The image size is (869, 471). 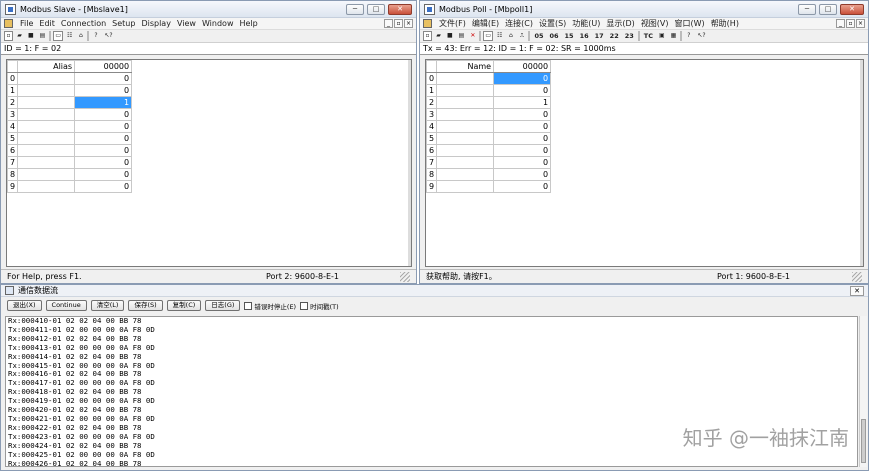 What do you see at coordinates (569, 36) in the screenshot?
I see `fn-15-button: 15` at bounding box center [569, 36].